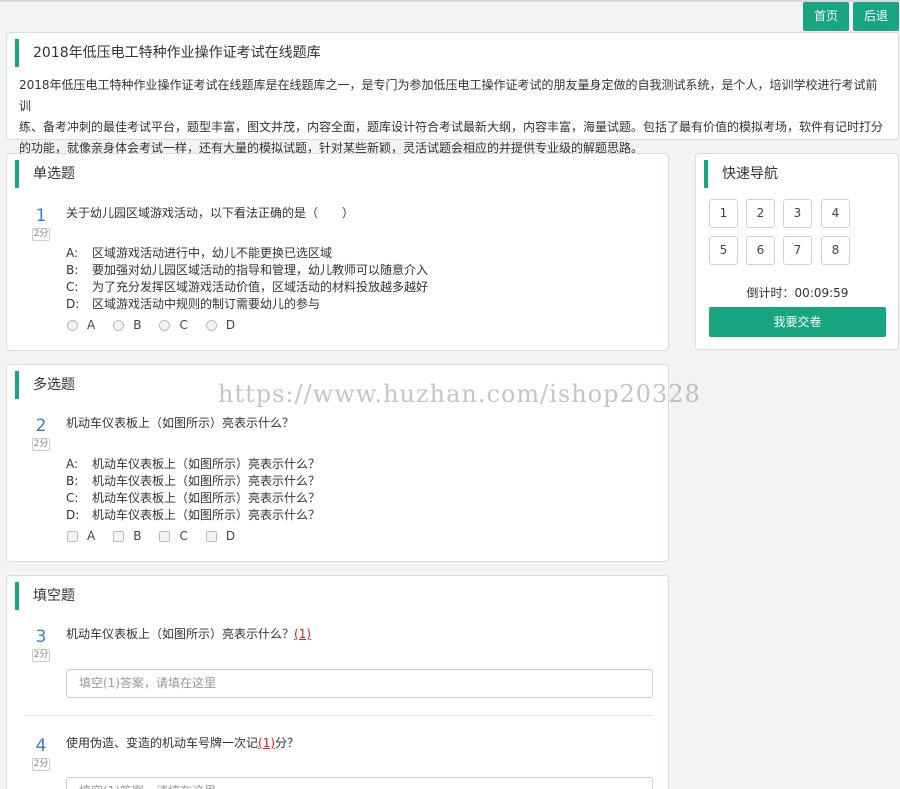 The image size is (900, 789). What do you see at coordinates (168, 53) in the screenshot?
I see `intro-title: 2018年低压电工特种作业操作证考试在线题库` at bounding box center [168, 53].